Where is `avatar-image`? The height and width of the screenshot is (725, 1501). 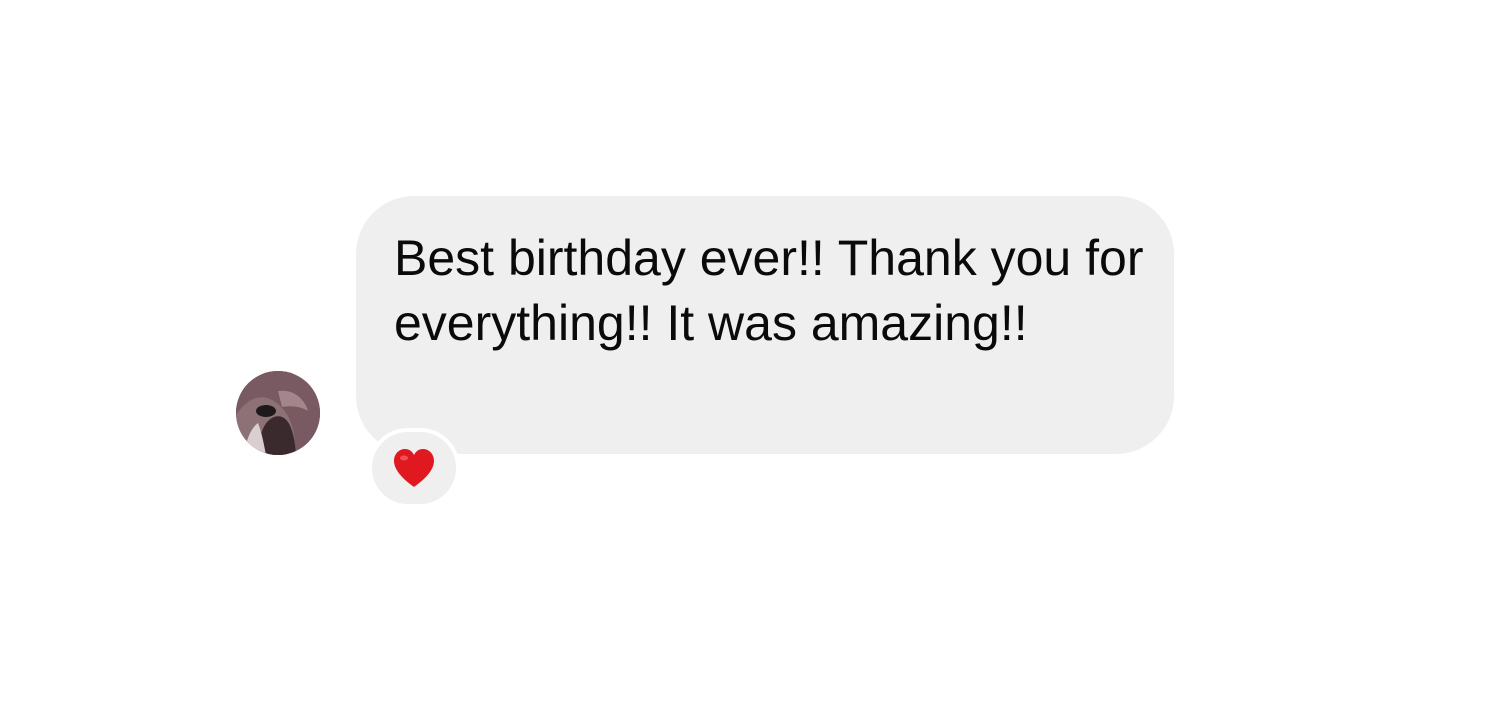 avatar-image is located at coordinates (278, 413).